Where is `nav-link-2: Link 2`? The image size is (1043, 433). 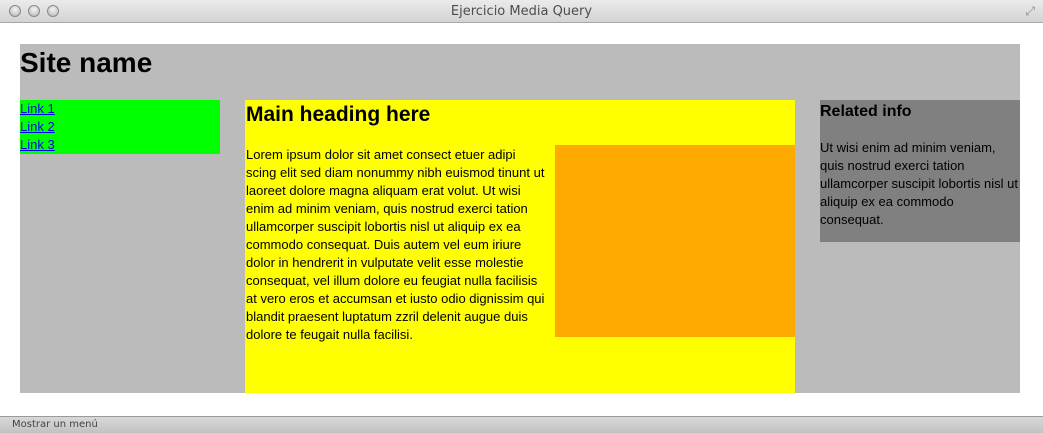 nav-link-2: Link 2 is located at coordinates (120, 127).